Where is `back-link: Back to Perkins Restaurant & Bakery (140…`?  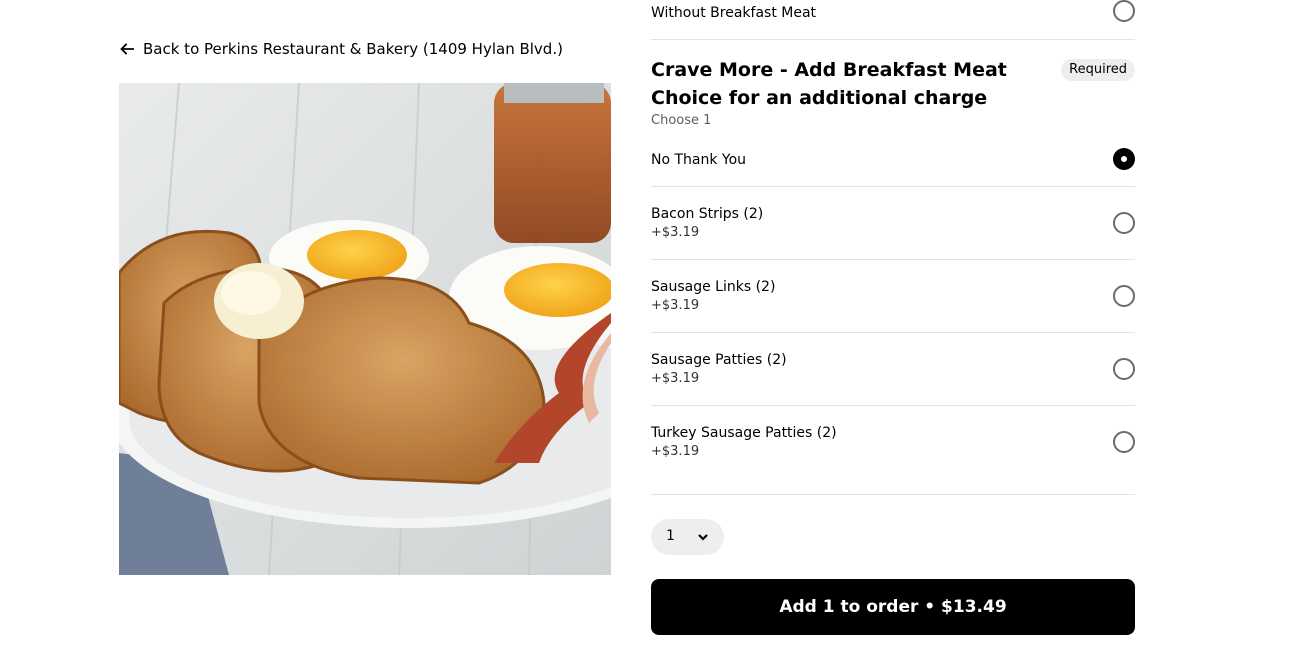 back-link: Back to Perkins Restaurant & Bakery (140… is located at coordinates (341, 49).